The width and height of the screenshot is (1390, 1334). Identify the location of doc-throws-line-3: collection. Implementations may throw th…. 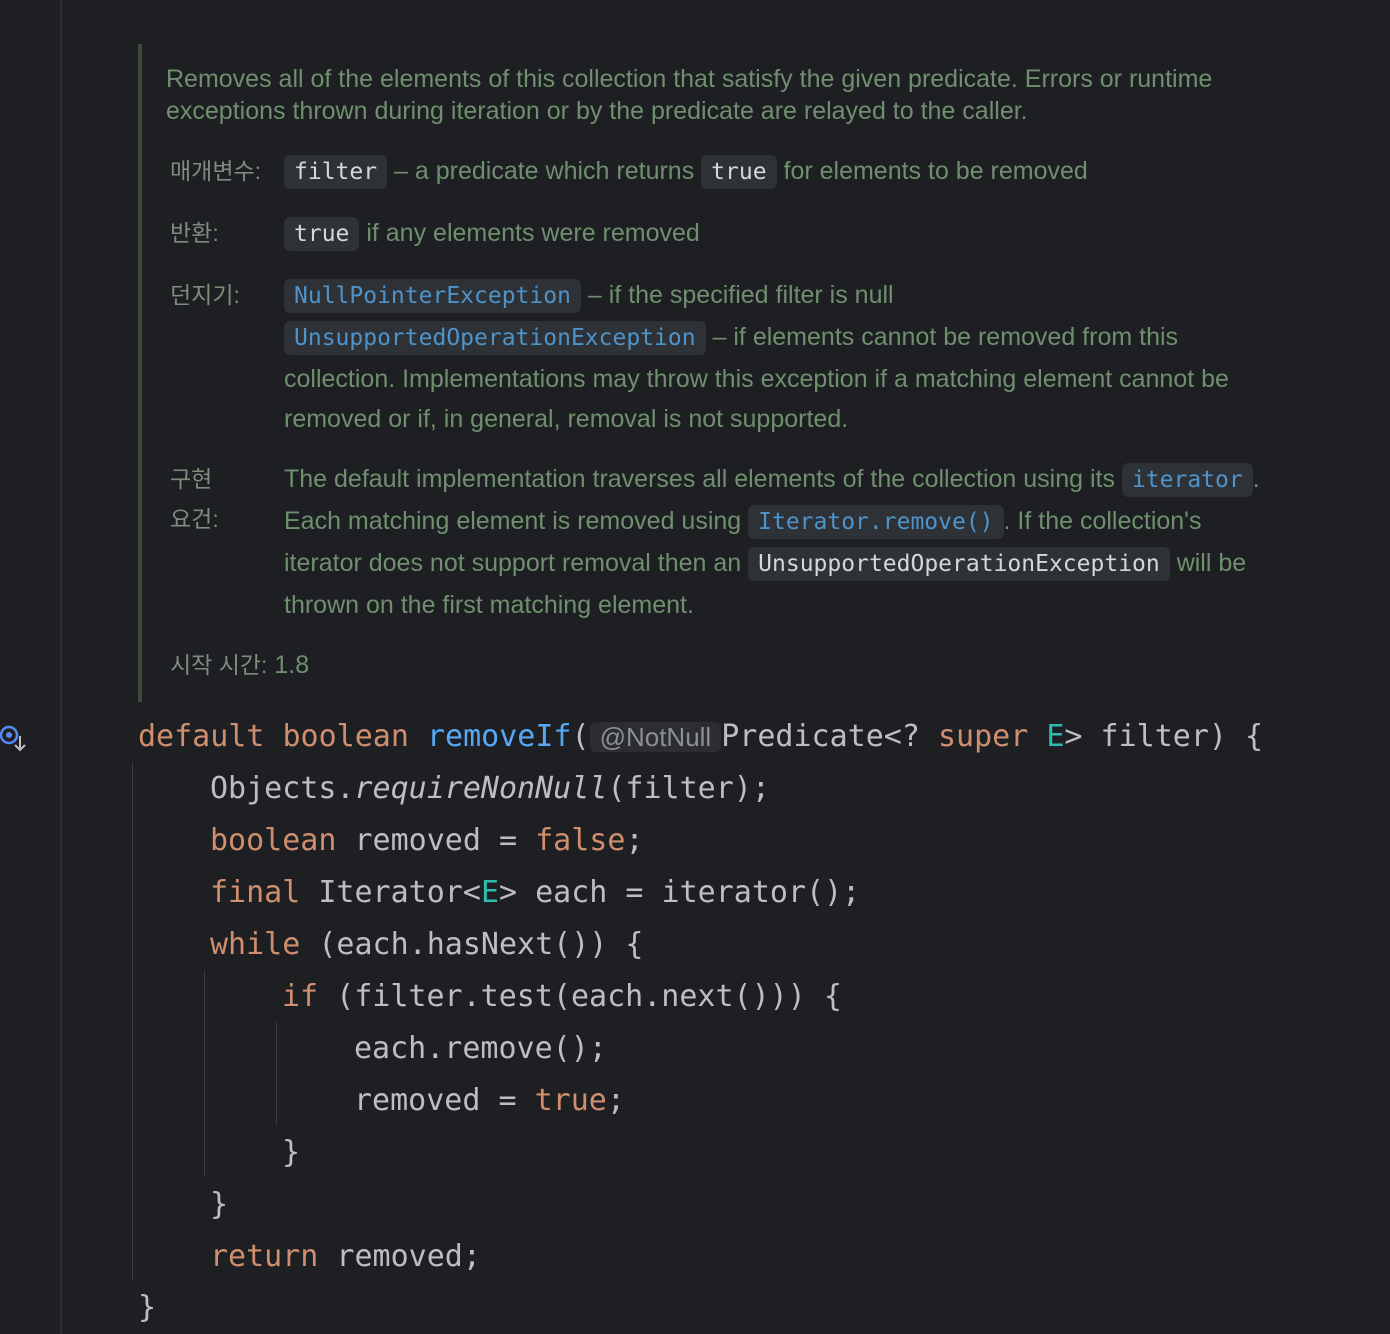
(756, 379).